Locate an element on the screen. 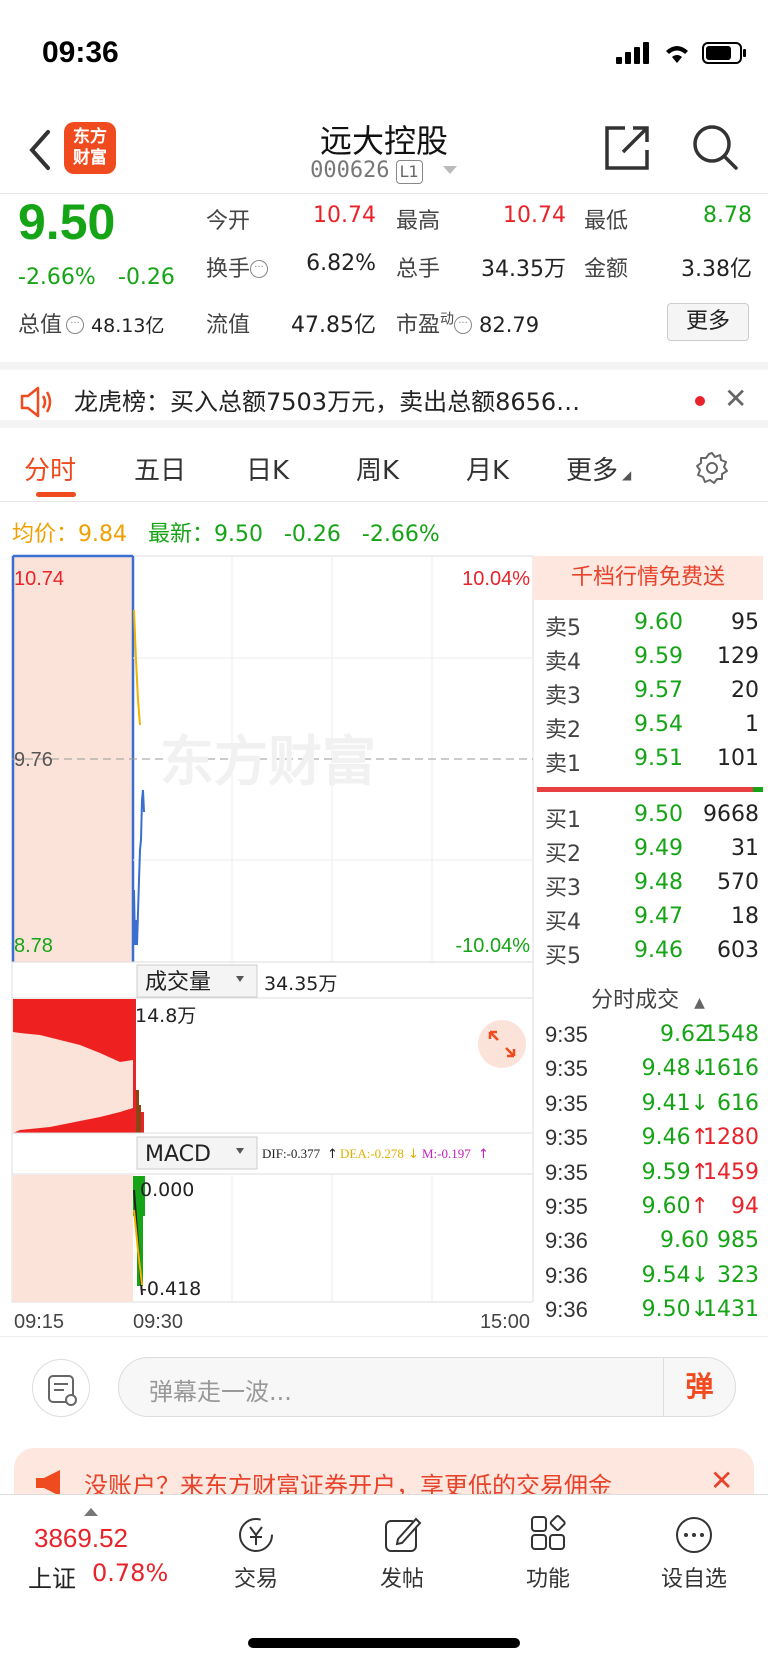 The height and width of the screenshot is (1663, 768). macd-dif: DIF:-0.377 is located at coordinates (291, 1153).